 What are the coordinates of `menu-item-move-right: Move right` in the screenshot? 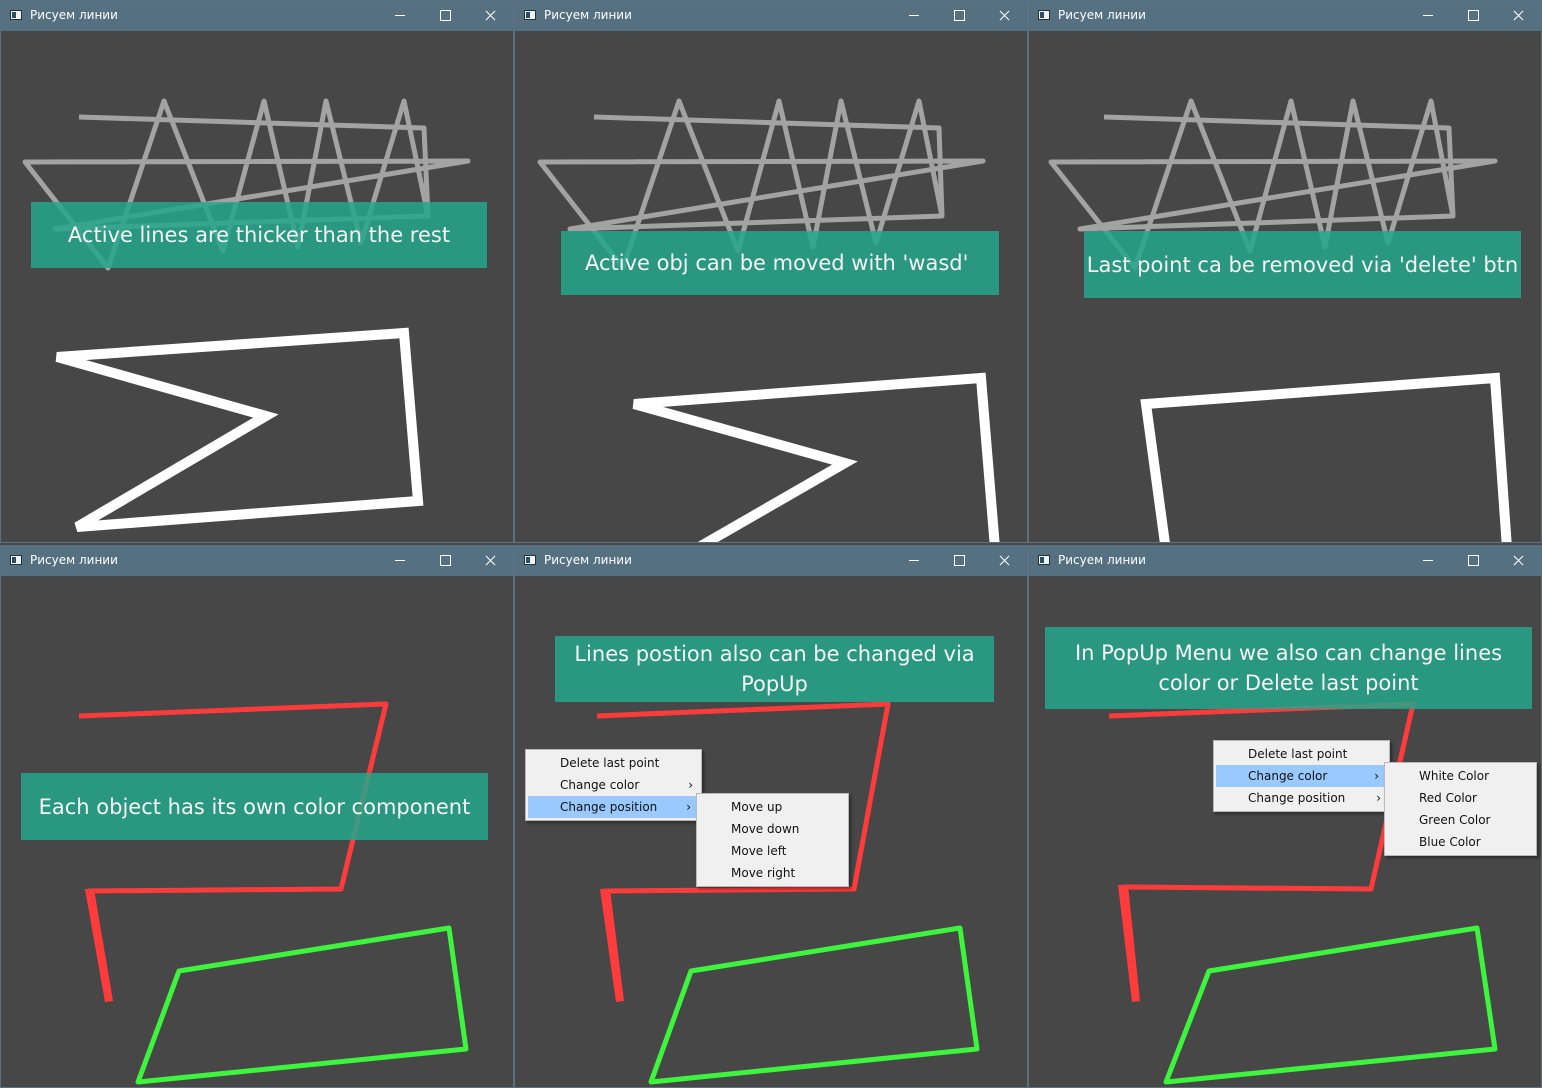 It's located at (772, 873).